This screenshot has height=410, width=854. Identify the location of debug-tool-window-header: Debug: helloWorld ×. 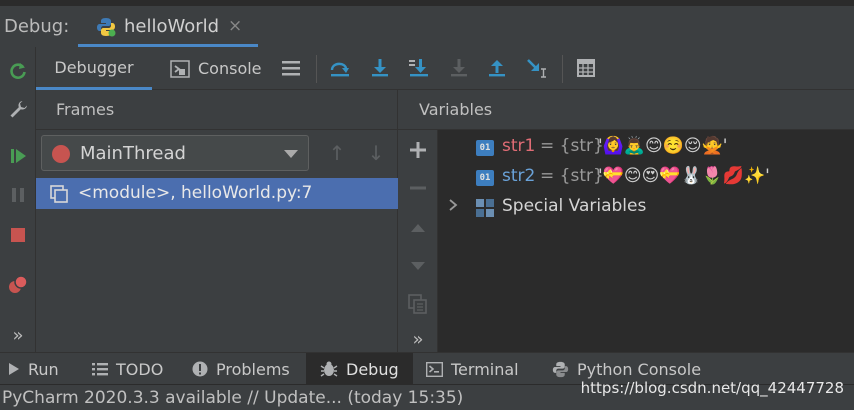
(427, 23).